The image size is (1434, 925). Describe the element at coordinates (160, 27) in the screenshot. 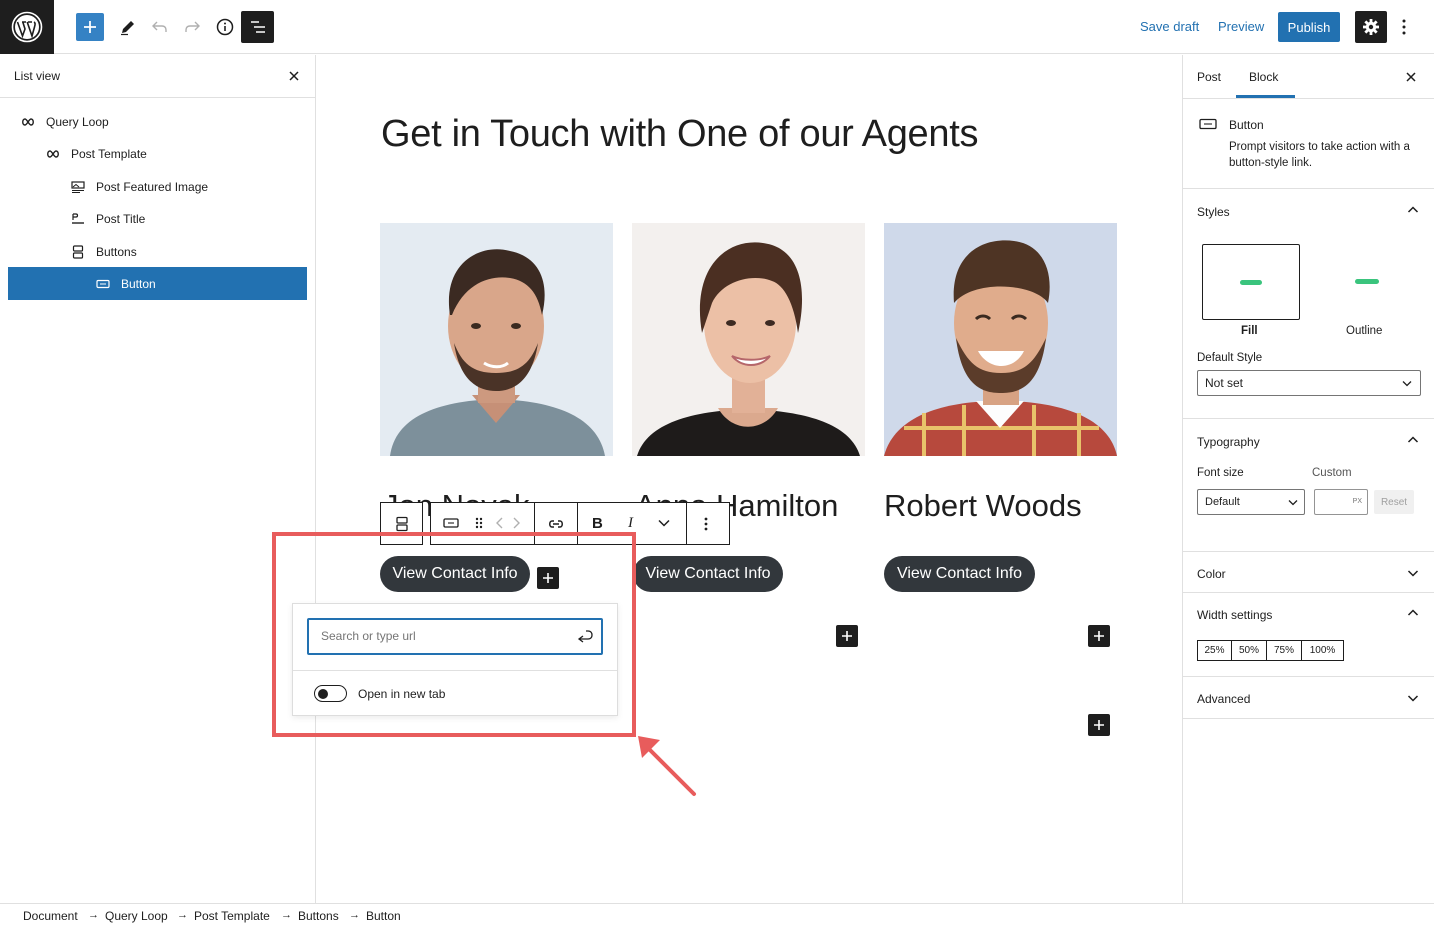

I see `undo-icon` at that location.